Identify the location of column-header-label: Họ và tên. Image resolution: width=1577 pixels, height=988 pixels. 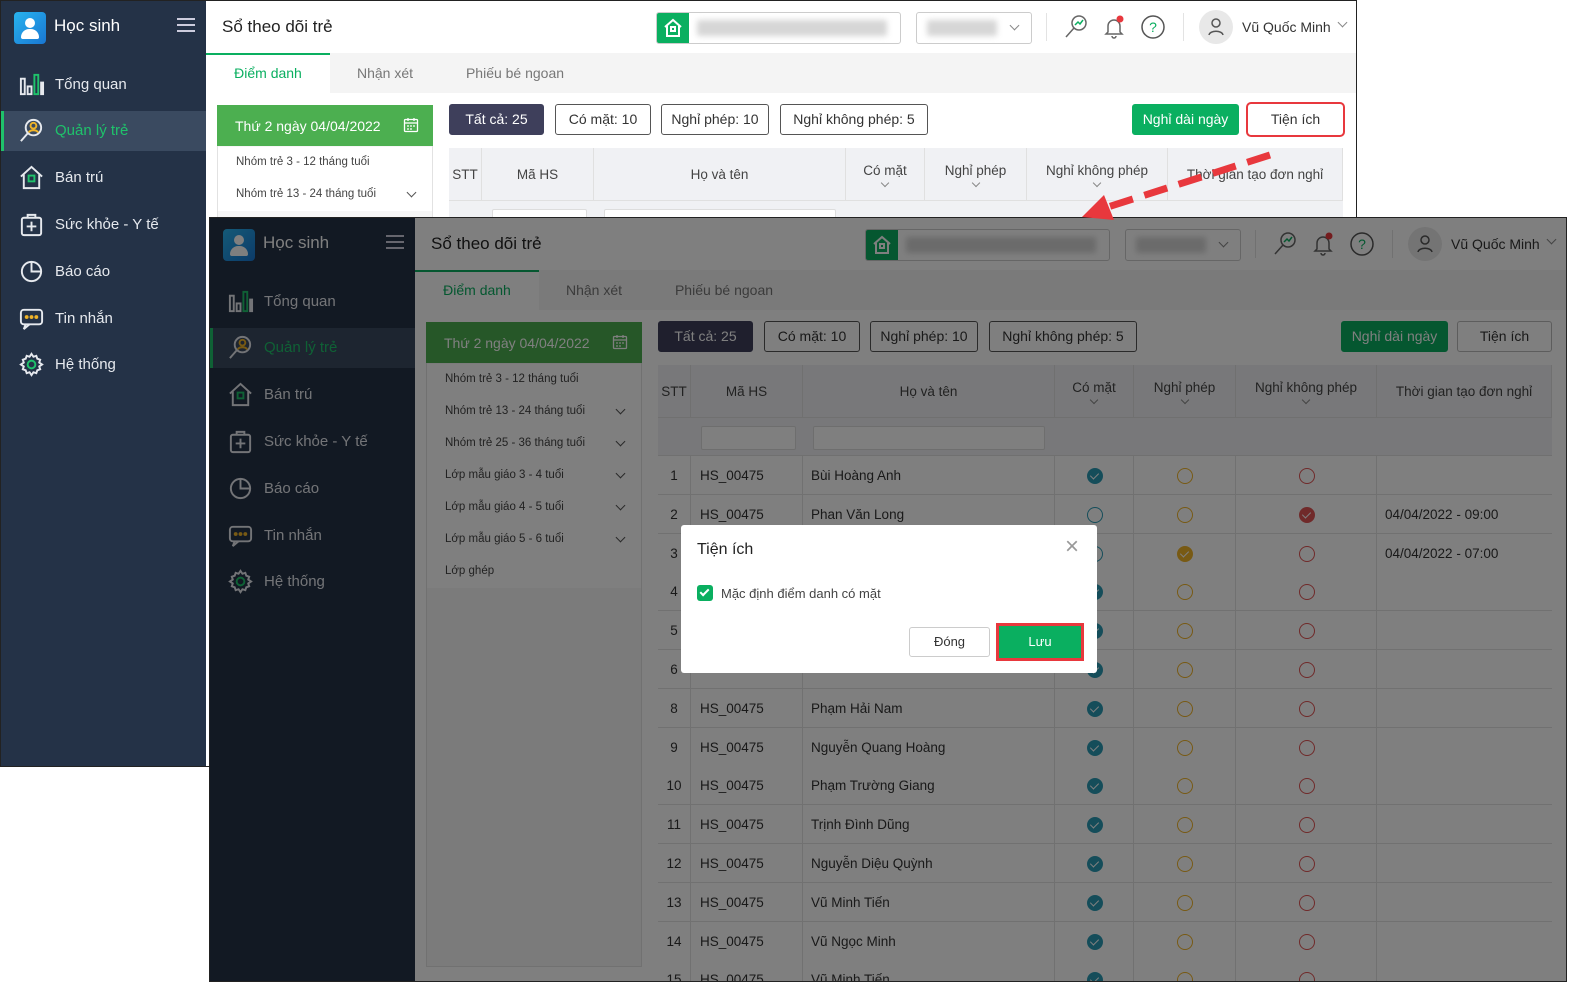
(719, 174).